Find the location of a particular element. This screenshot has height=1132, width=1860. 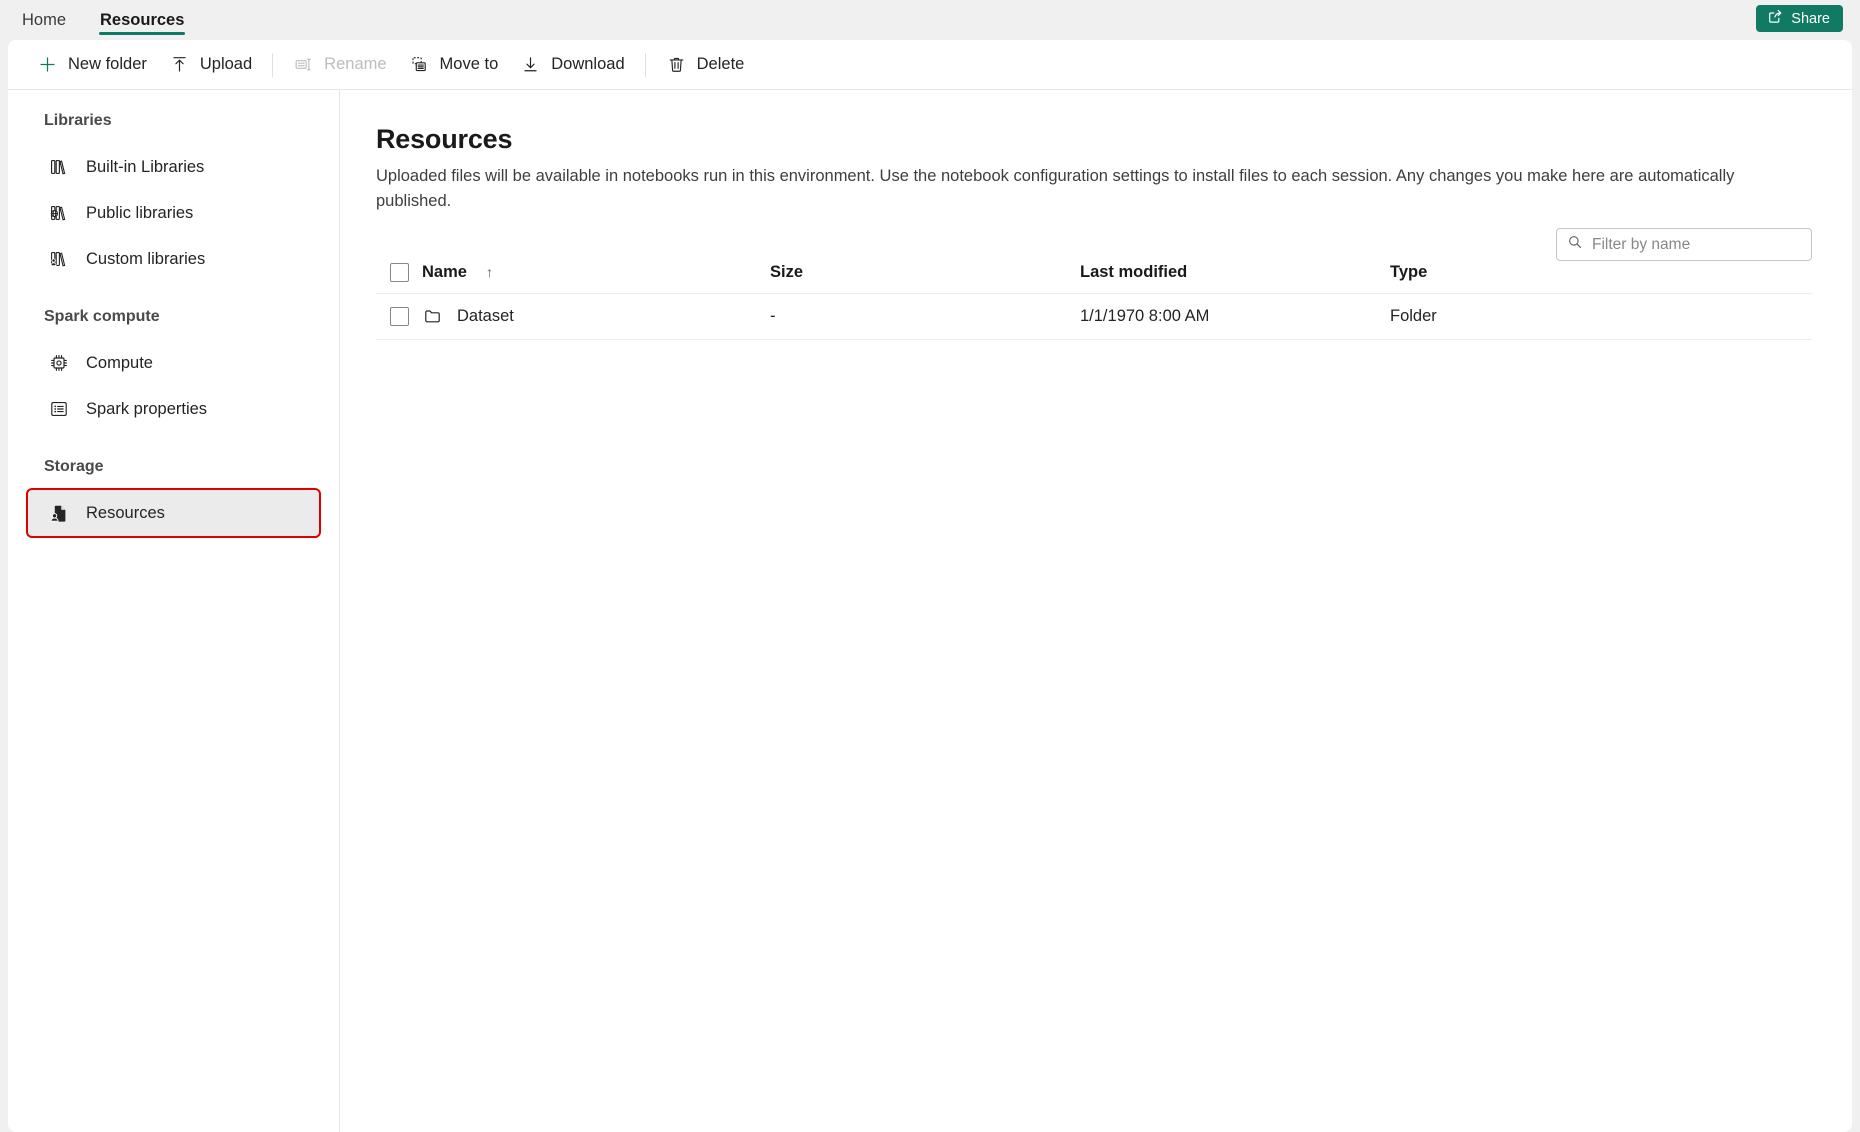

tab-resources-label: Resources is located at coordinates (142, 19).